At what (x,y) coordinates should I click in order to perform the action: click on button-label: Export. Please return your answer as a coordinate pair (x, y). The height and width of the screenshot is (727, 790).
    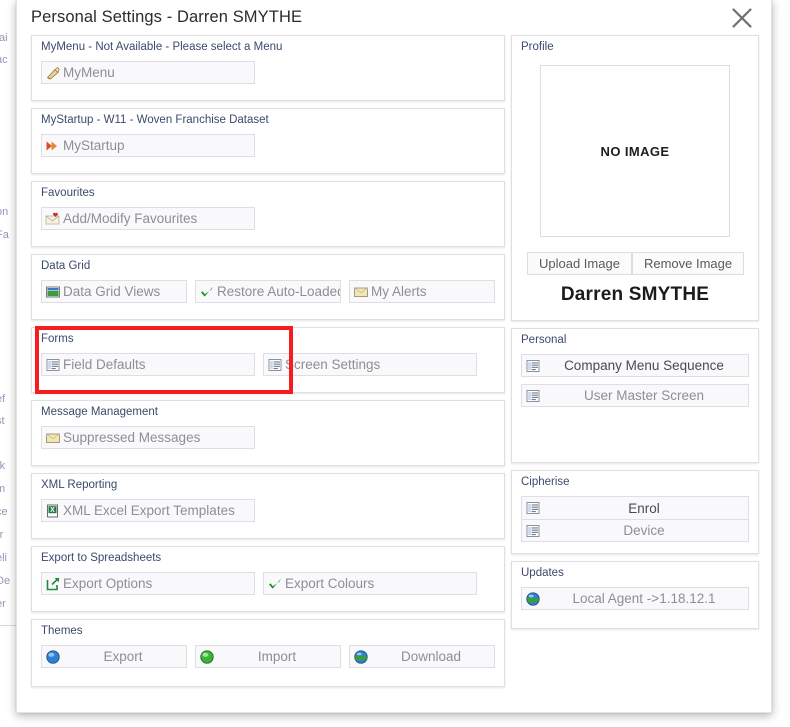
    Looking at the image, I should click on (123, 656).